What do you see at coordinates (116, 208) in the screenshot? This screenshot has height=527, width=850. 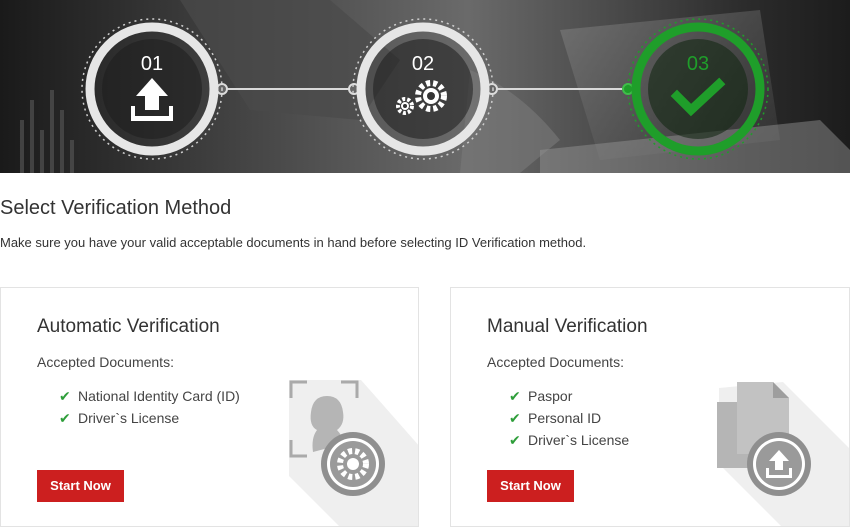 I see `page-title: Select Verification Method` at bounding box center [116, 208].